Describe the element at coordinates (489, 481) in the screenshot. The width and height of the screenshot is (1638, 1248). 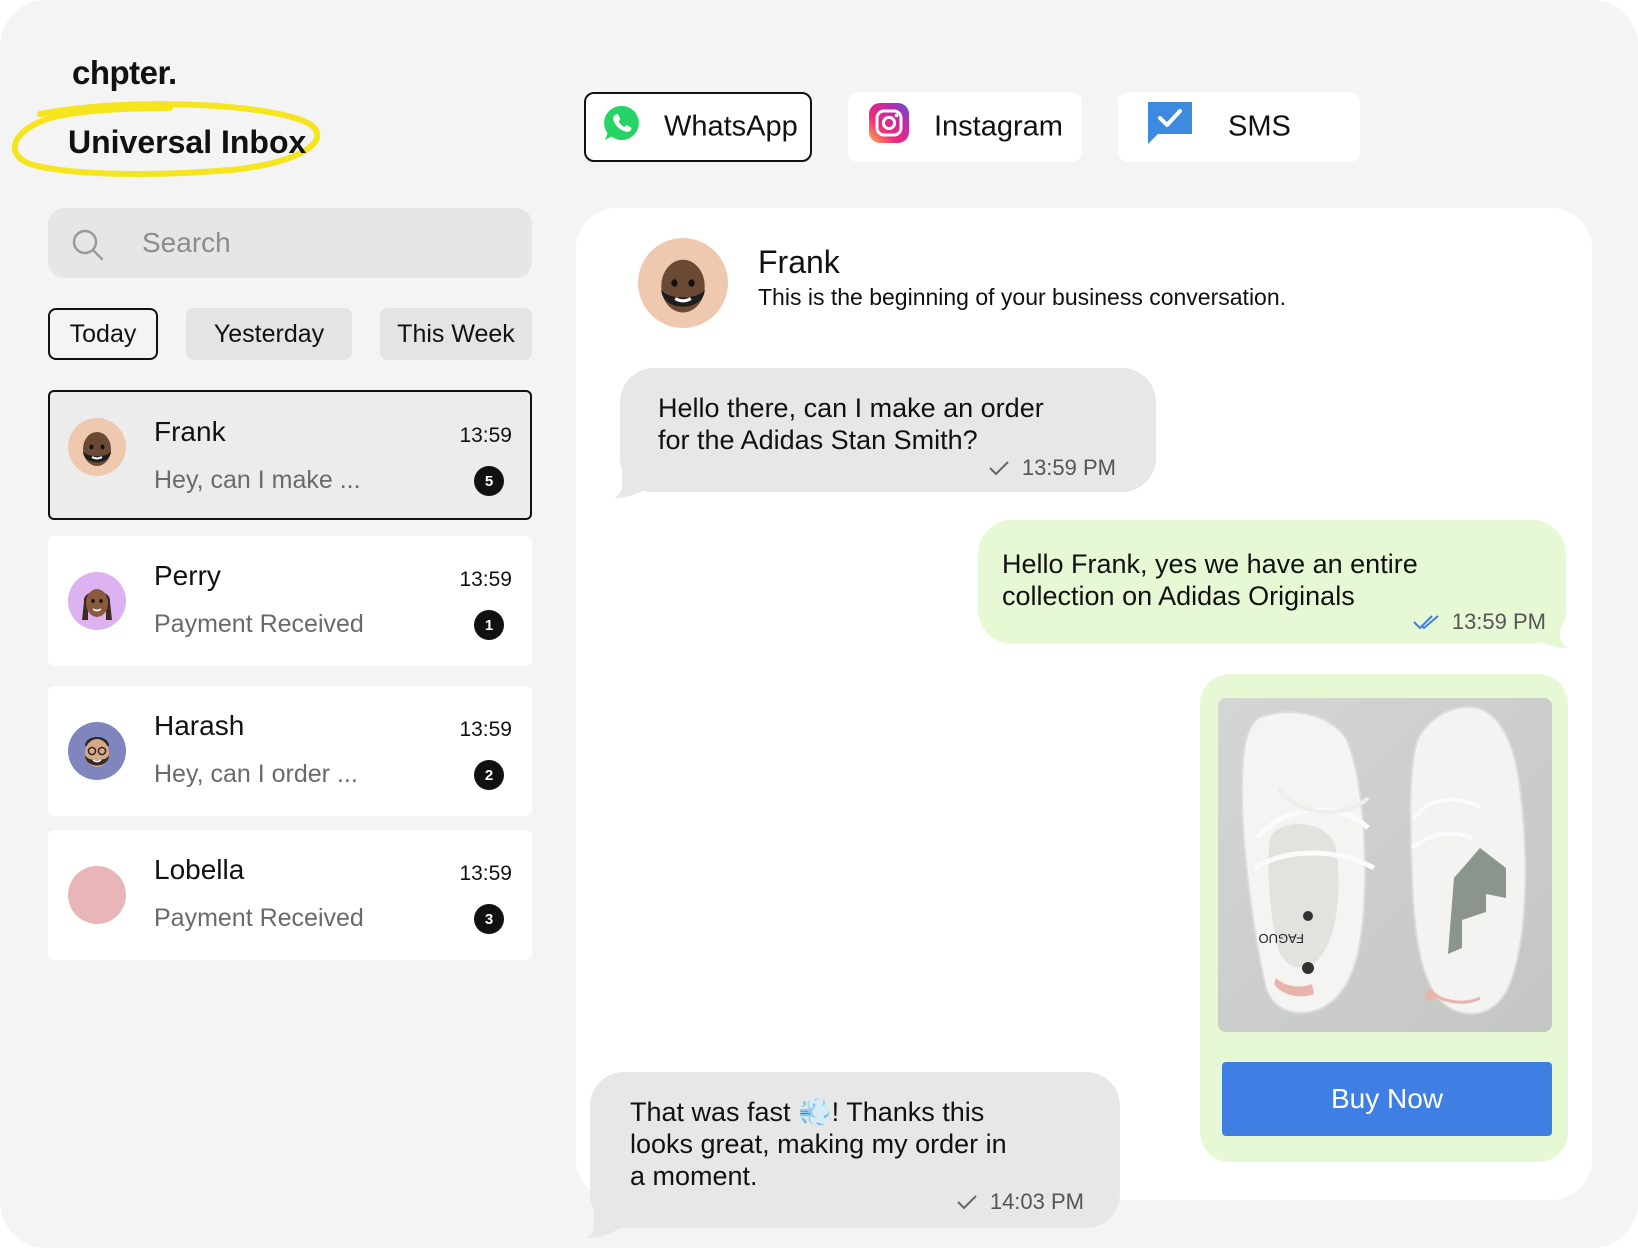
I see `unread-badge: 5` at that location.